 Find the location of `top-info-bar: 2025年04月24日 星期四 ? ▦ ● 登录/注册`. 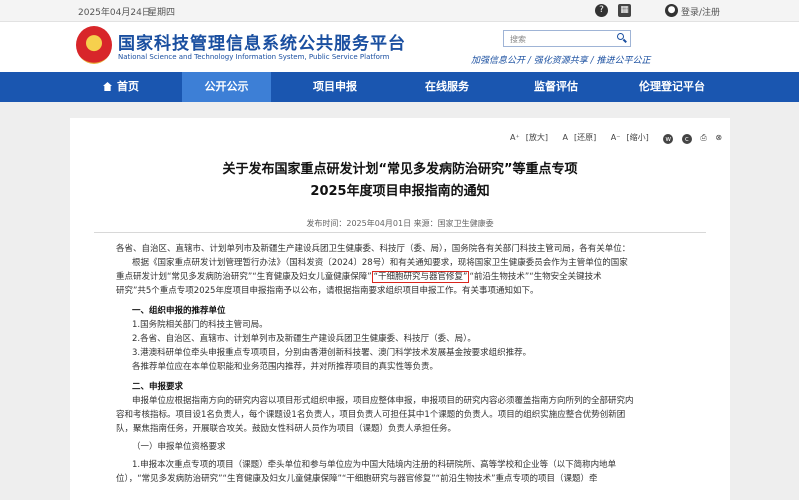

top-info-bar: 2025年04月24日 星期四 ? ▦ ● 登录/注册 is located at coordinates (399, 11).